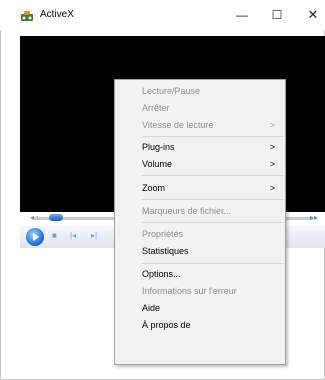 Image resolution: width=325 pixels, height=380 pixels. I want to click on menu-item-statistics: Statistiques, so click(200, 251).